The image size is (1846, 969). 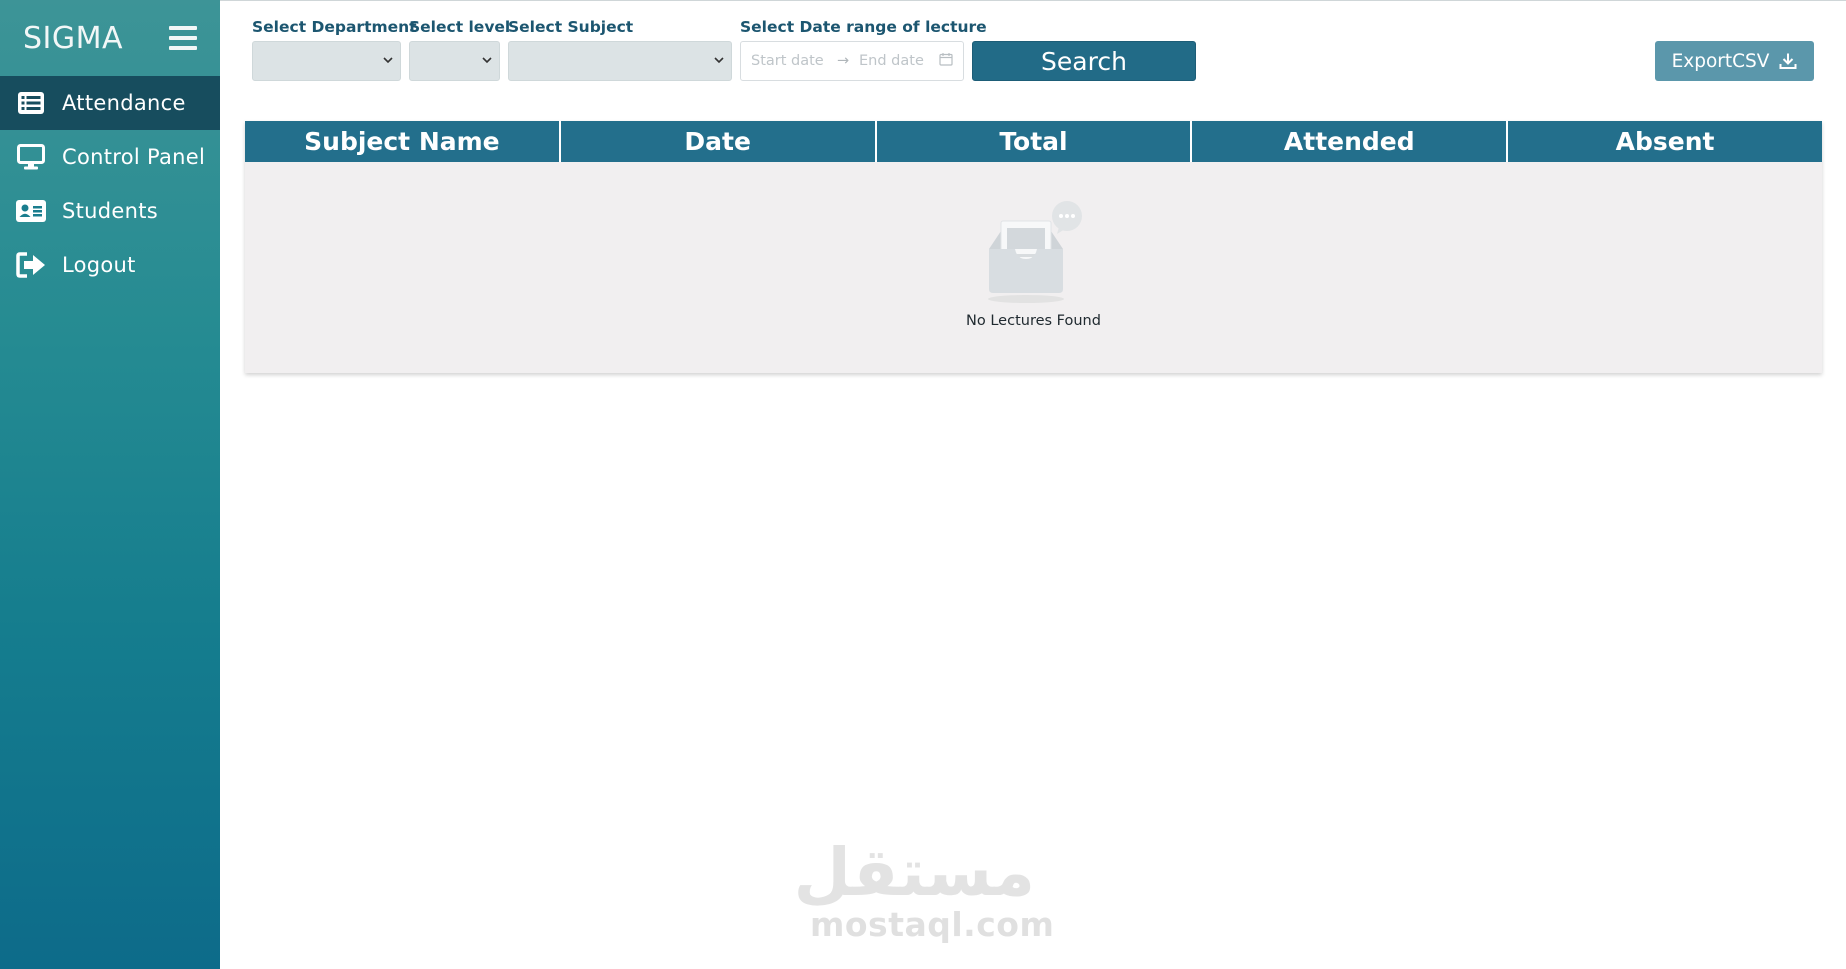 I want to click on sidebar-item-label: Attendance, so click(x=124, y=103).